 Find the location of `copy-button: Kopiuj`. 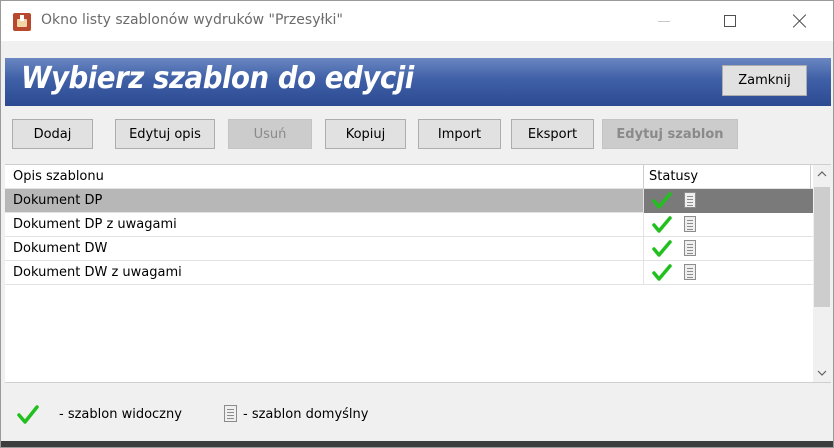

copy-button: Kopiuj is located at coordinates (365, 134).